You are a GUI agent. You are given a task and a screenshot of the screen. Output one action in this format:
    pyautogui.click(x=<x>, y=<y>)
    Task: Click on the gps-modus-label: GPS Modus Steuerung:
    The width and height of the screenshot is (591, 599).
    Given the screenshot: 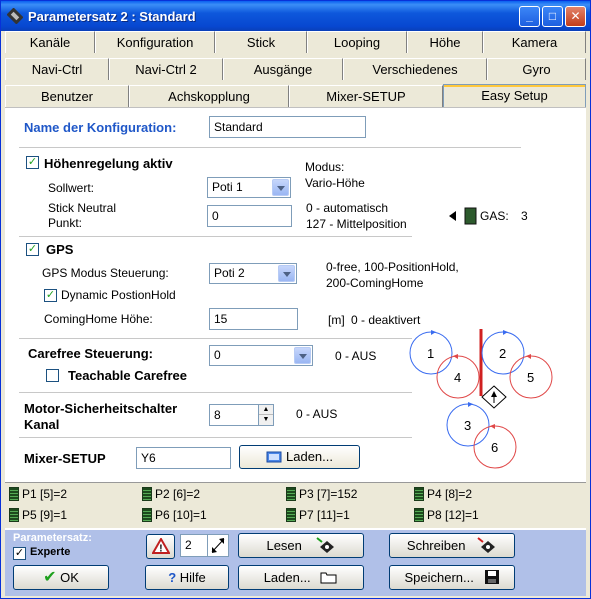 What is the action you would take?
    pyautogui.click(x=105, y=273)
    